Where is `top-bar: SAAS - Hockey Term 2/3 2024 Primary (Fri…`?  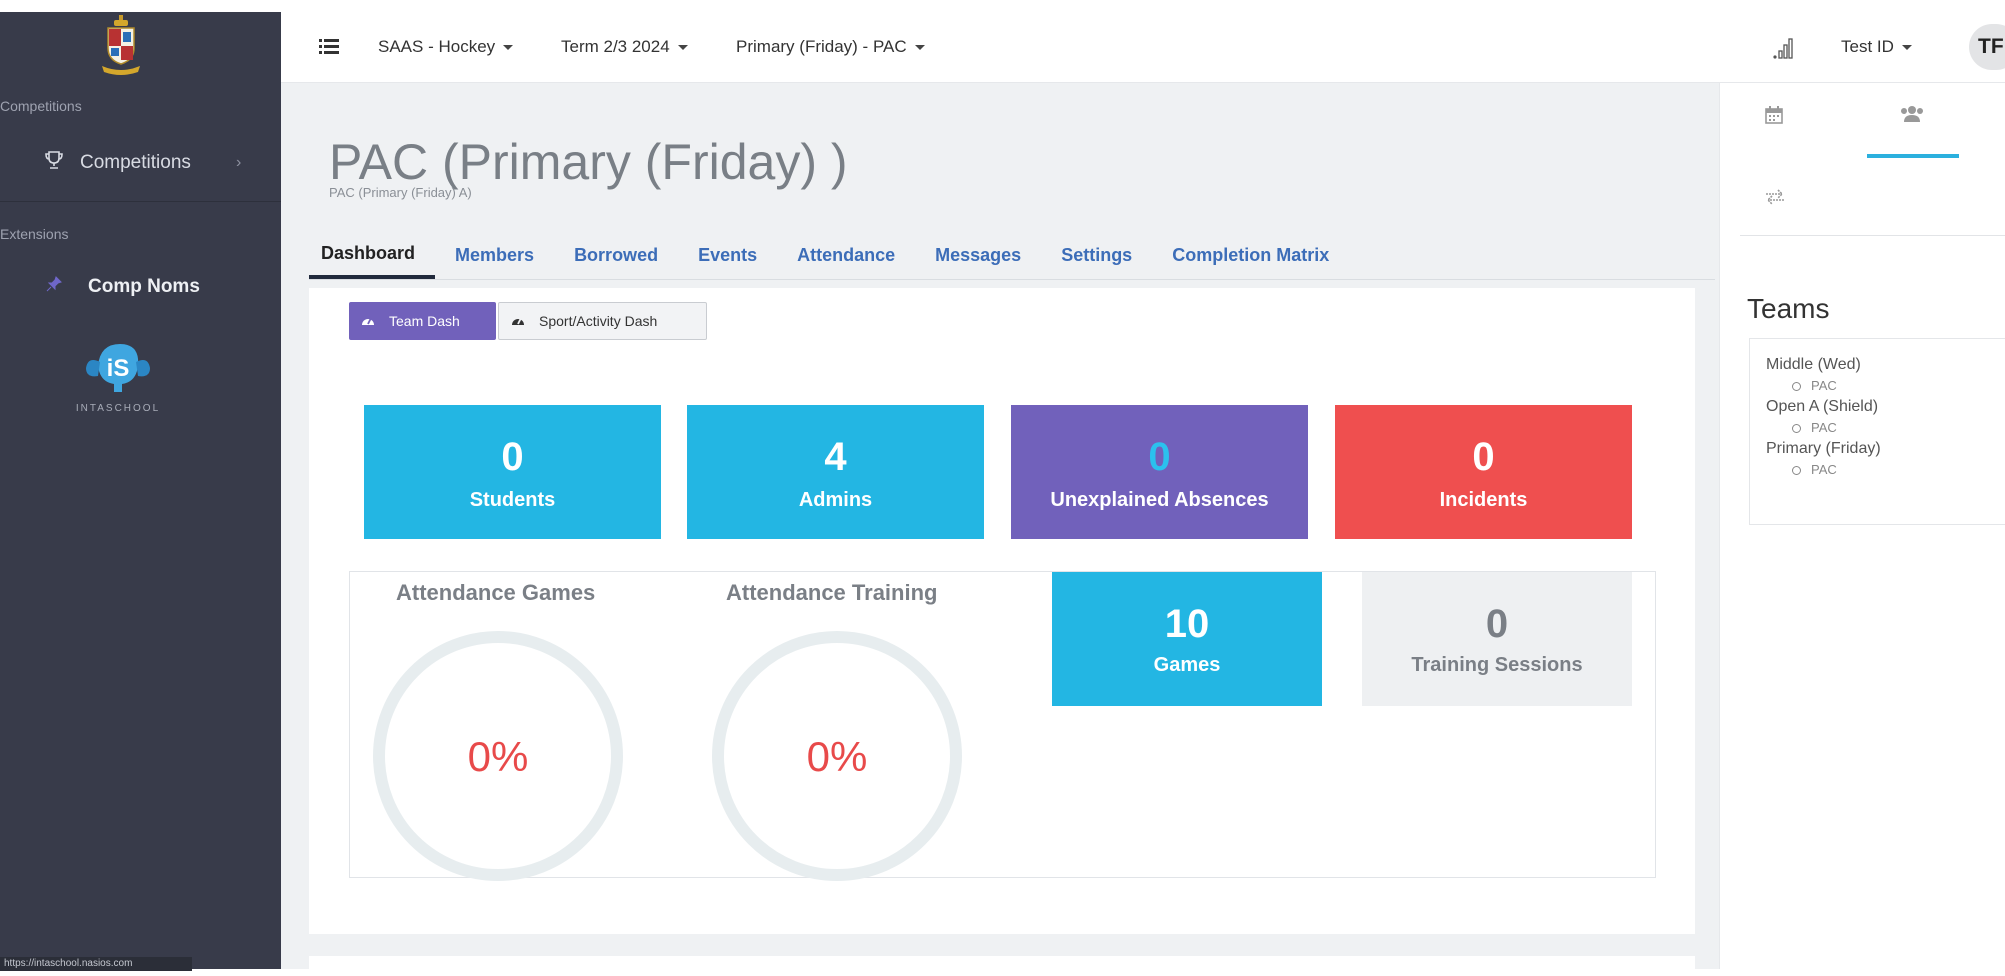
top-bar: SAAS - Hockey Term 2/3 2024 Primary (Fri… is located at coordinates (1143, 47).